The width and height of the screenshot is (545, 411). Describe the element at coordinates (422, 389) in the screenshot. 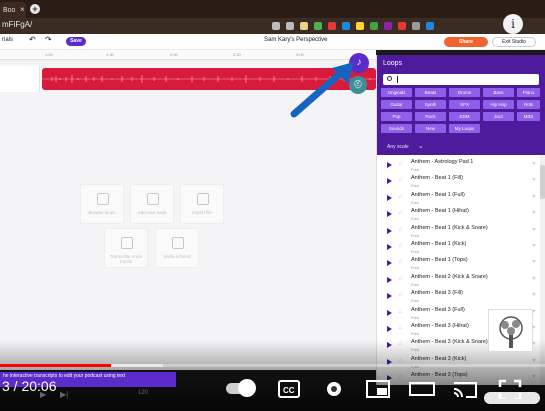

I see `theater-mode-icon` at that location.